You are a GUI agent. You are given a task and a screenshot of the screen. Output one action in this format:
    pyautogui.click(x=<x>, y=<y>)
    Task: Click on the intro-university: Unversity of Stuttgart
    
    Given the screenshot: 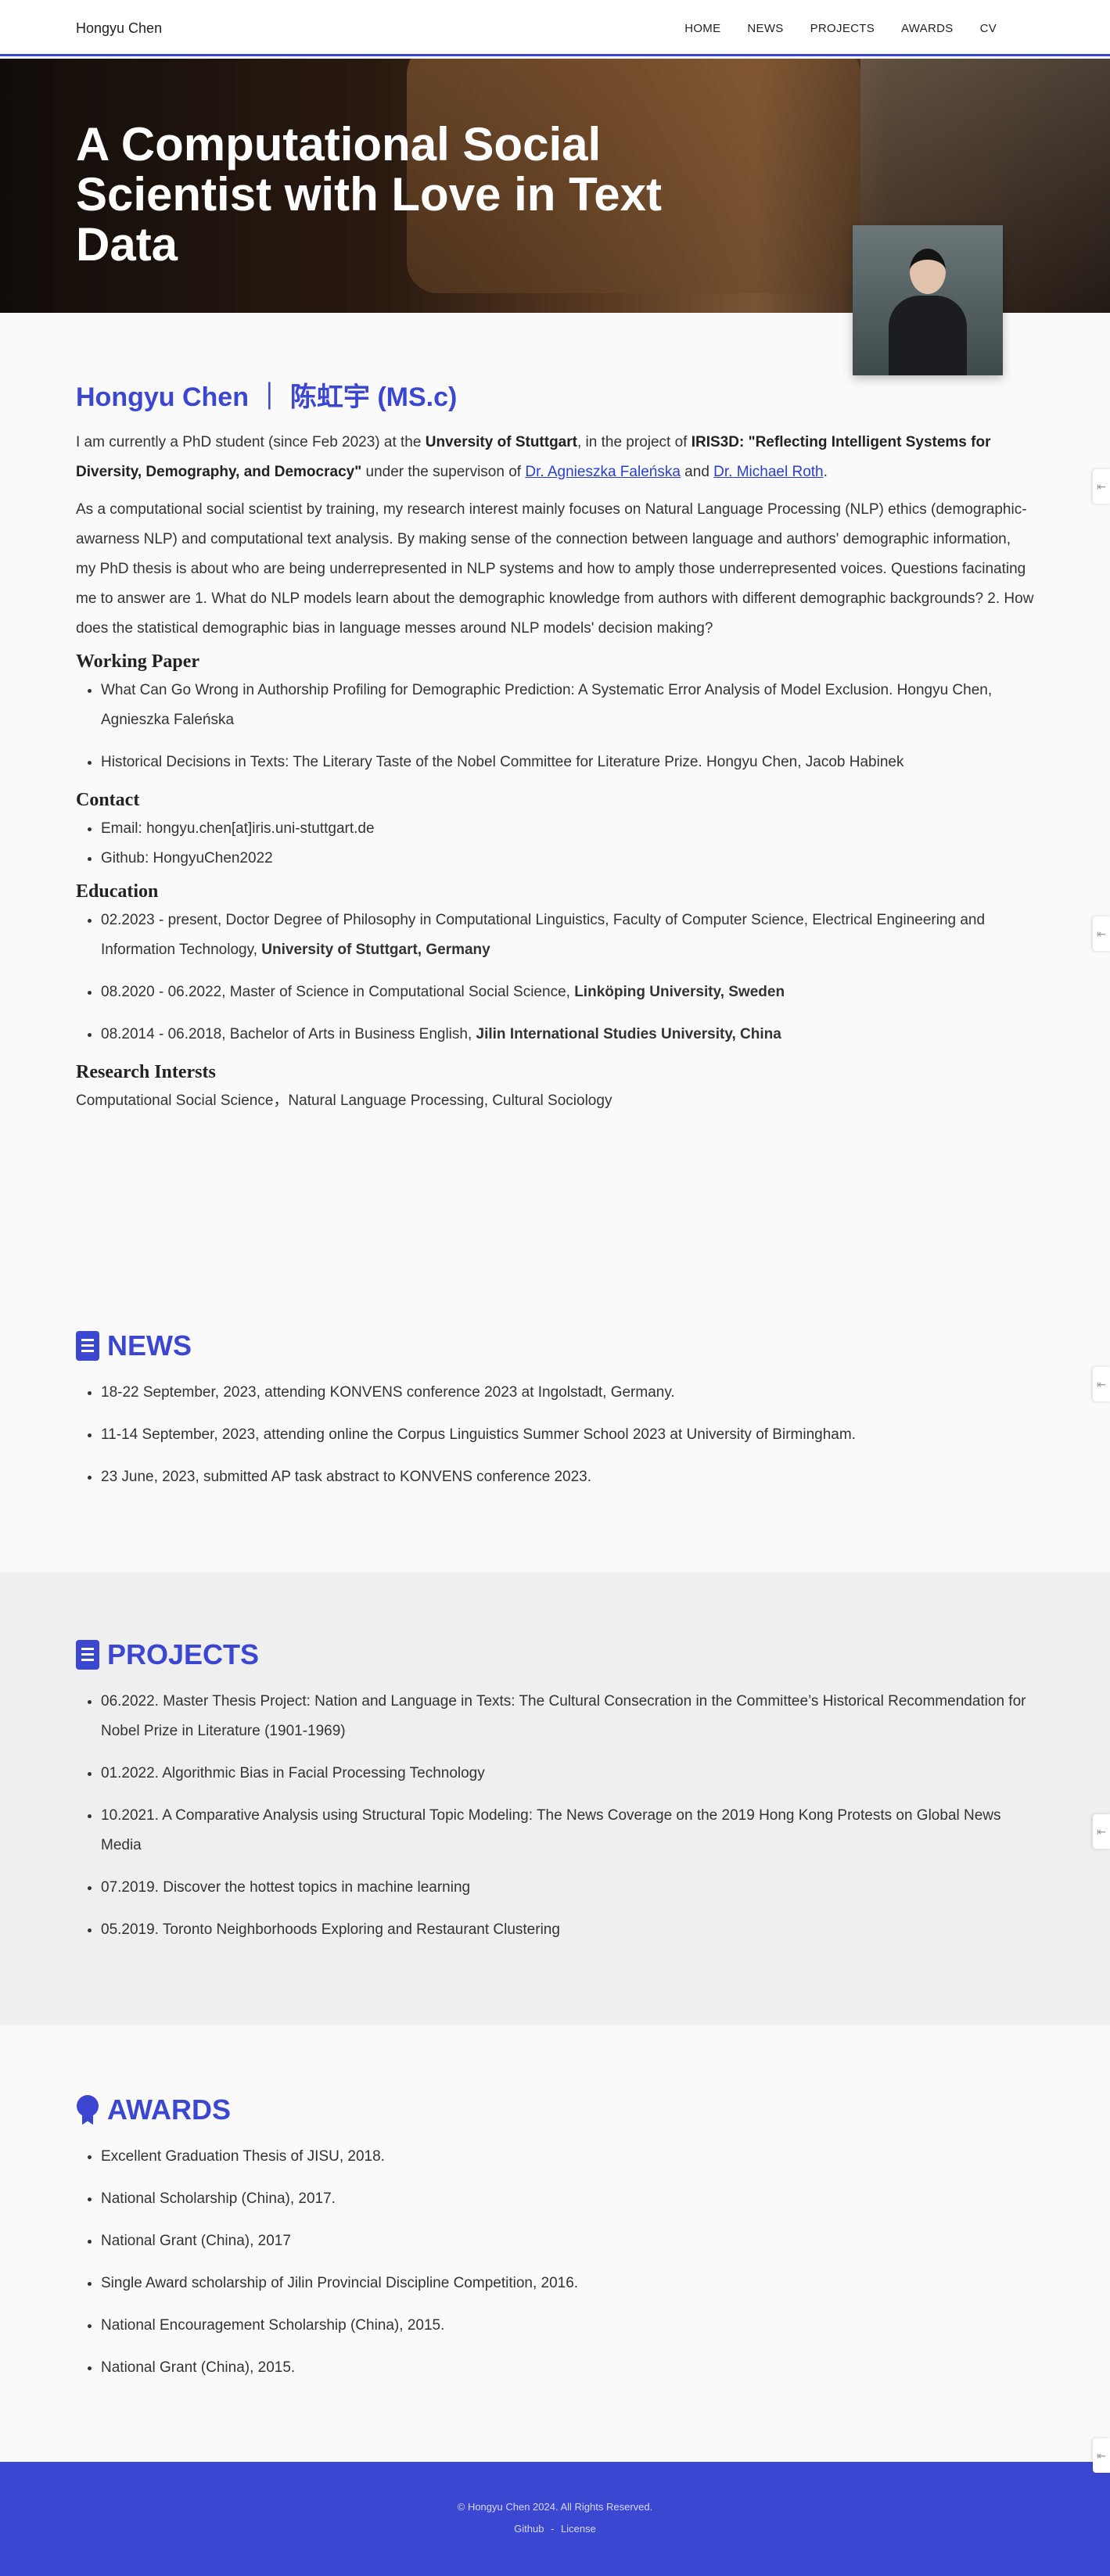 What is the action you would take?
    pyautogui.click(x=501, y=442)
    